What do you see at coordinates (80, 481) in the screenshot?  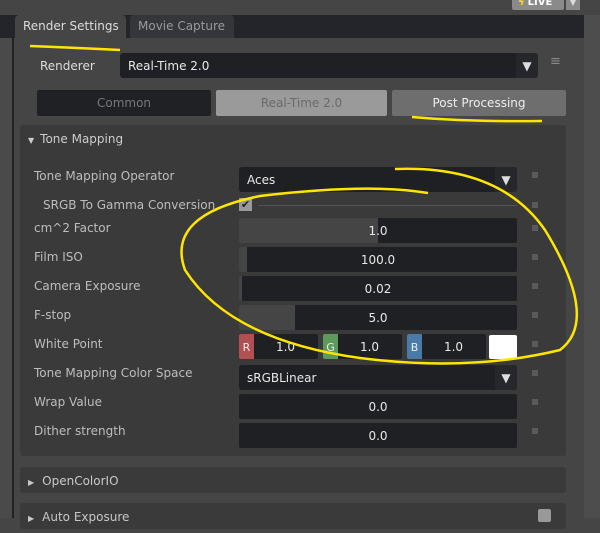 I see `section-title: OpenColorIO` at bounding box center [80, 481].